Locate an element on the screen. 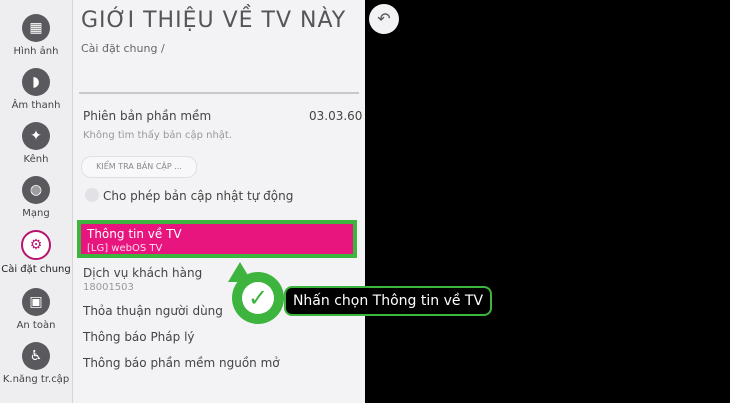  general-settings-icon: ⚙ is located at coordinates (36, 245).